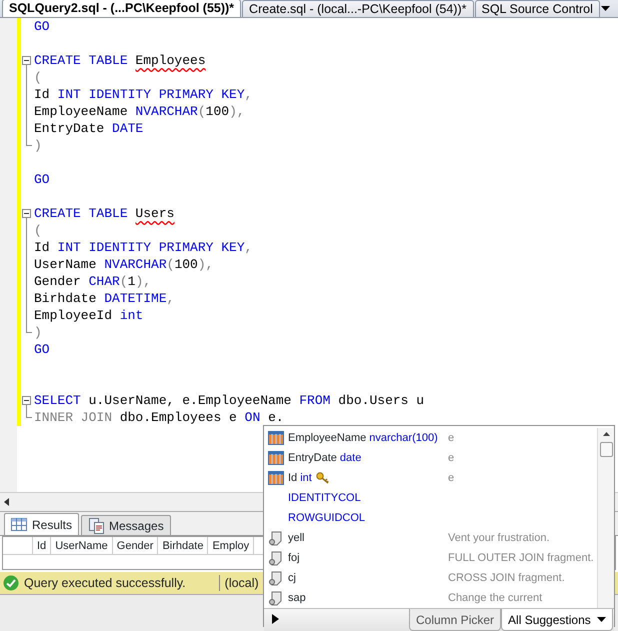 The image size is (618, 631). I want to click on code-line: EmployeeId int, so click(89, 315).